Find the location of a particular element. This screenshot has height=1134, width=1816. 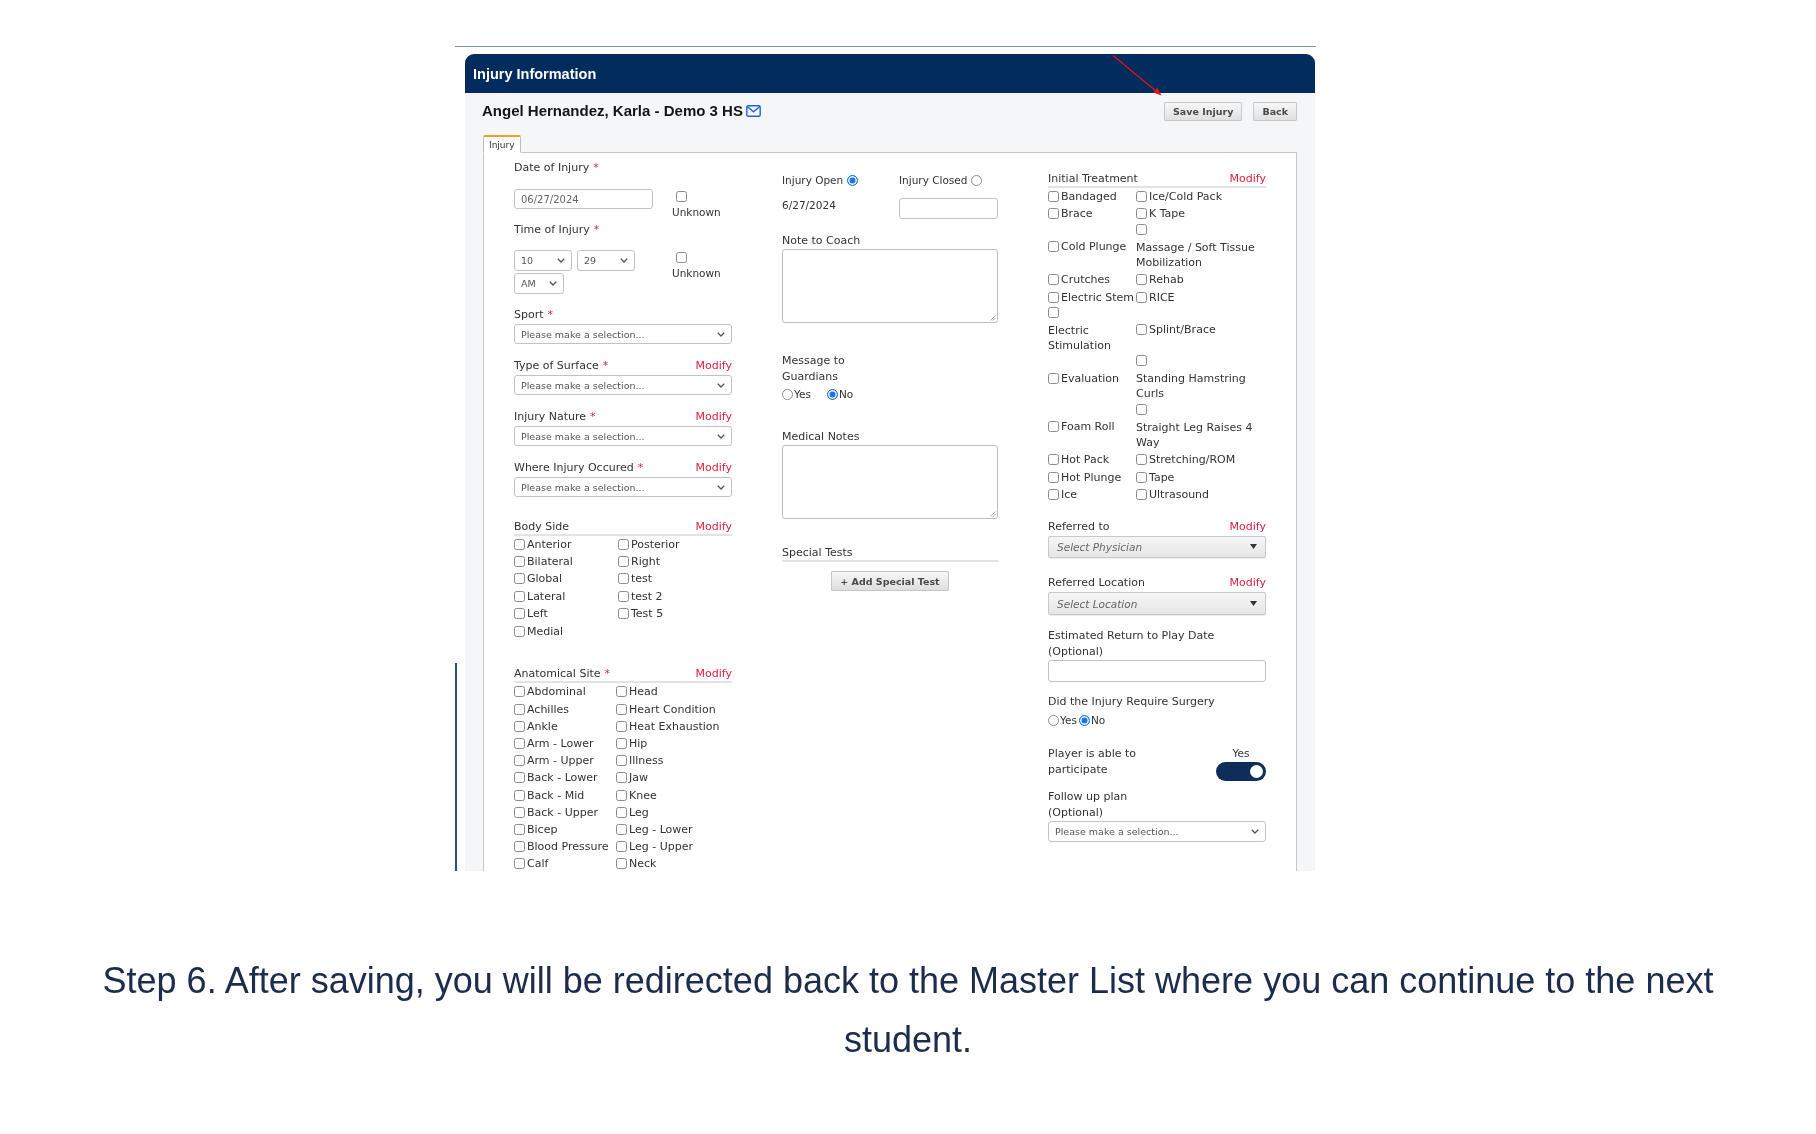

add-special-test-button: + Add Special Test is located at coordinates (890, 581).